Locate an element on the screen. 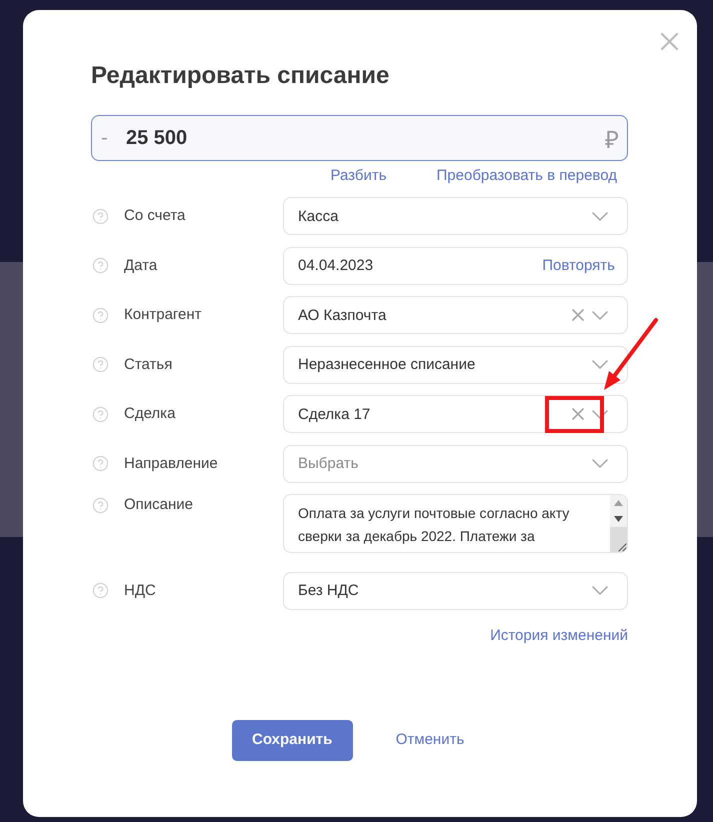 The image size is (713, 822). field-label: Дата is located at coordinates (141, 266).